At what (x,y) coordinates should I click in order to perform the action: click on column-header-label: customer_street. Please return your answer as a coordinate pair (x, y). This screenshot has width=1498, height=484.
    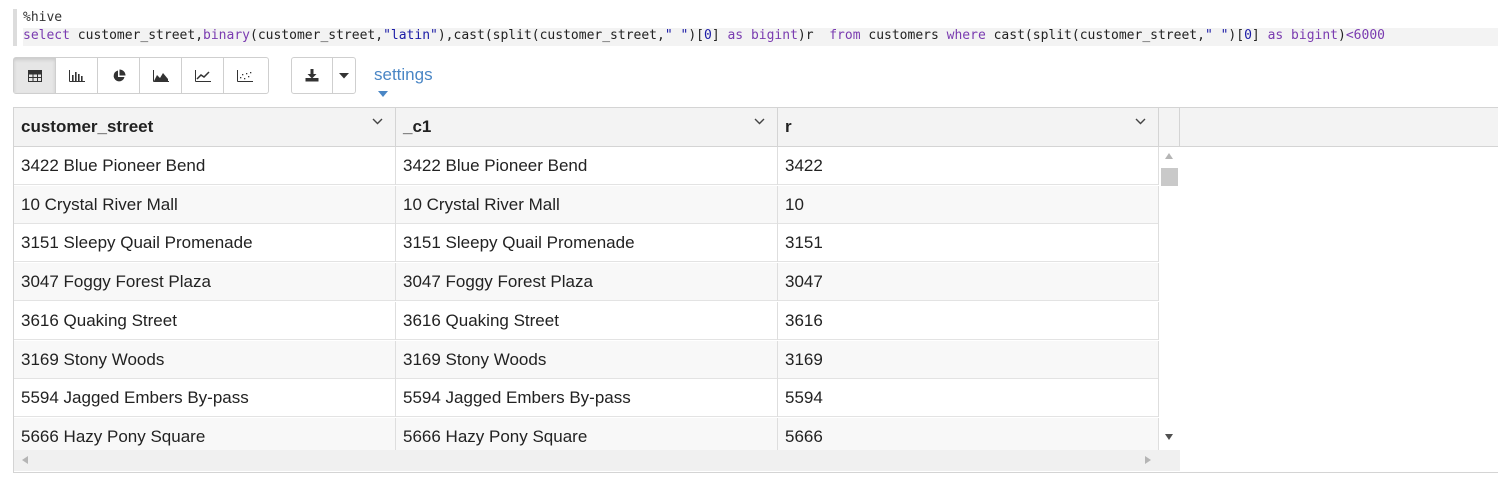
    Looking at the image, I should click on (87, 126).